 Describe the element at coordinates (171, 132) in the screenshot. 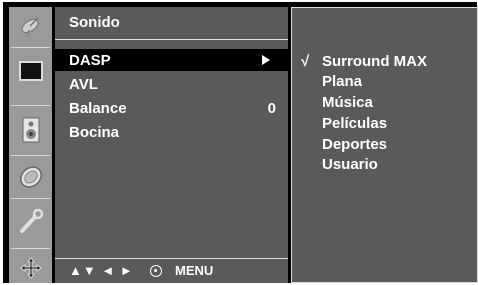

I see `menu-item-bocina: Bocina` at that location.